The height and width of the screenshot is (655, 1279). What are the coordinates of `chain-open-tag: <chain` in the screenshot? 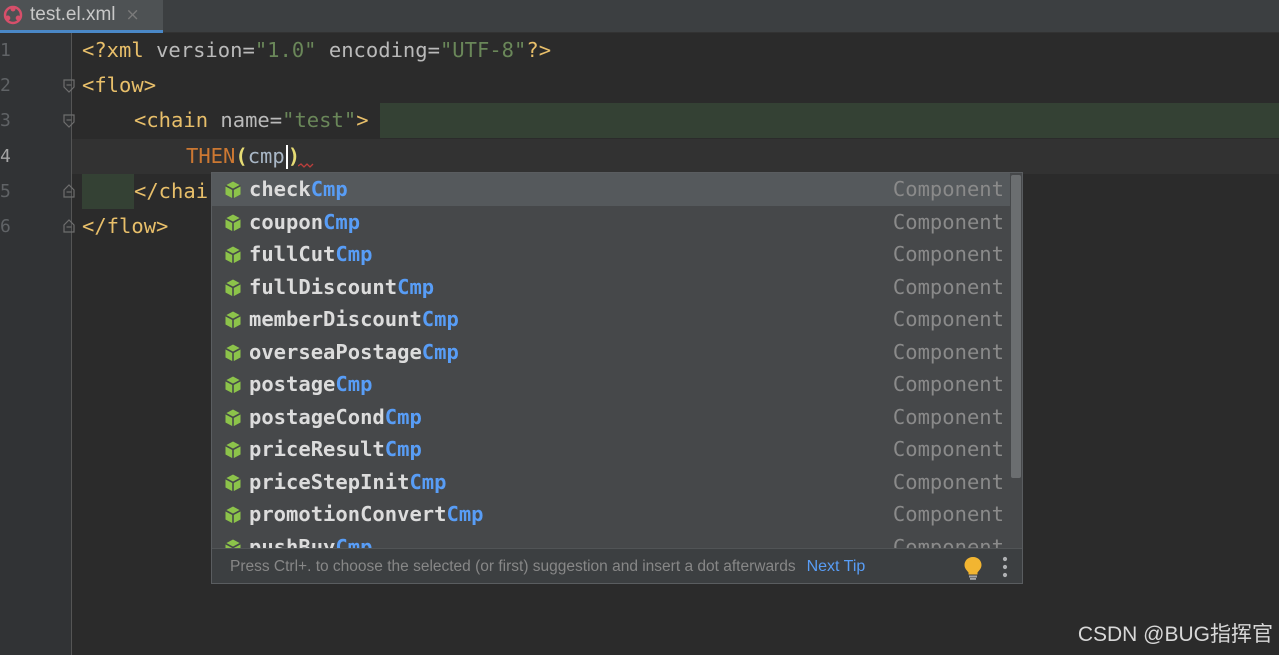 It's located at (177, 120).